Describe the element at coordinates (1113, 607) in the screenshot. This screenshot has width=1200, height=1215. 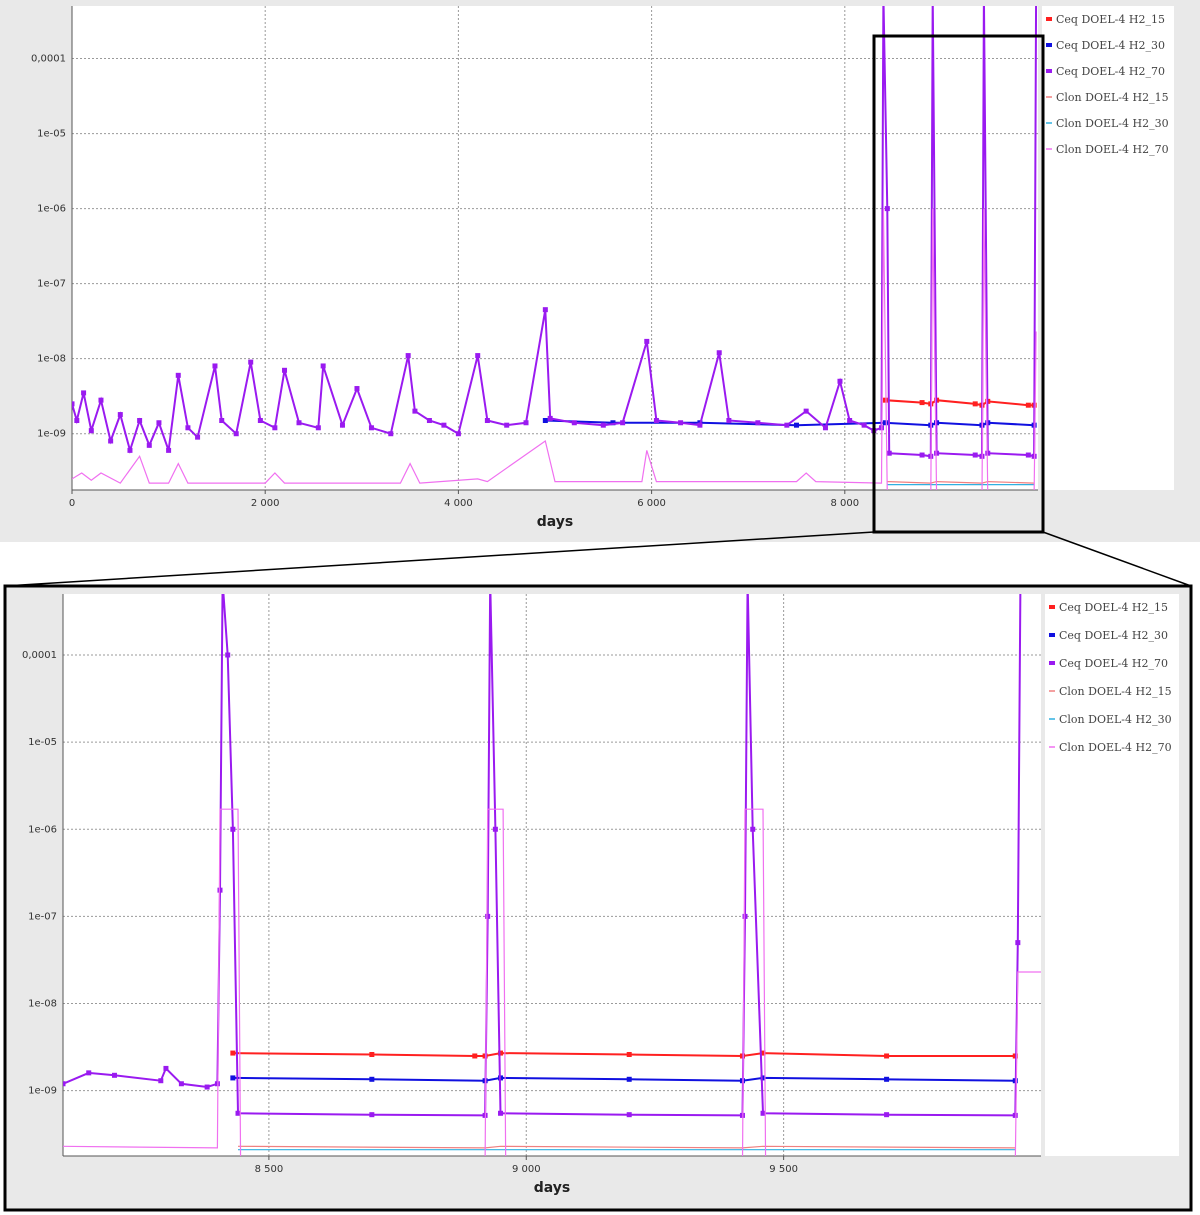
I see `legend-entry: Ceq DOEL-4 H2_15` at that location.